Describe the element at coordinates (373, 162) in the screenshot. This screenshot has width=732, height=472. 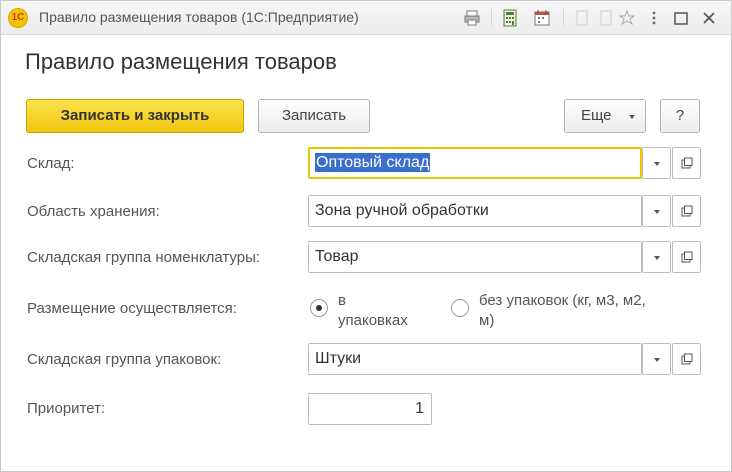
I see `warehouse-value: Оптовый склад` at that location.